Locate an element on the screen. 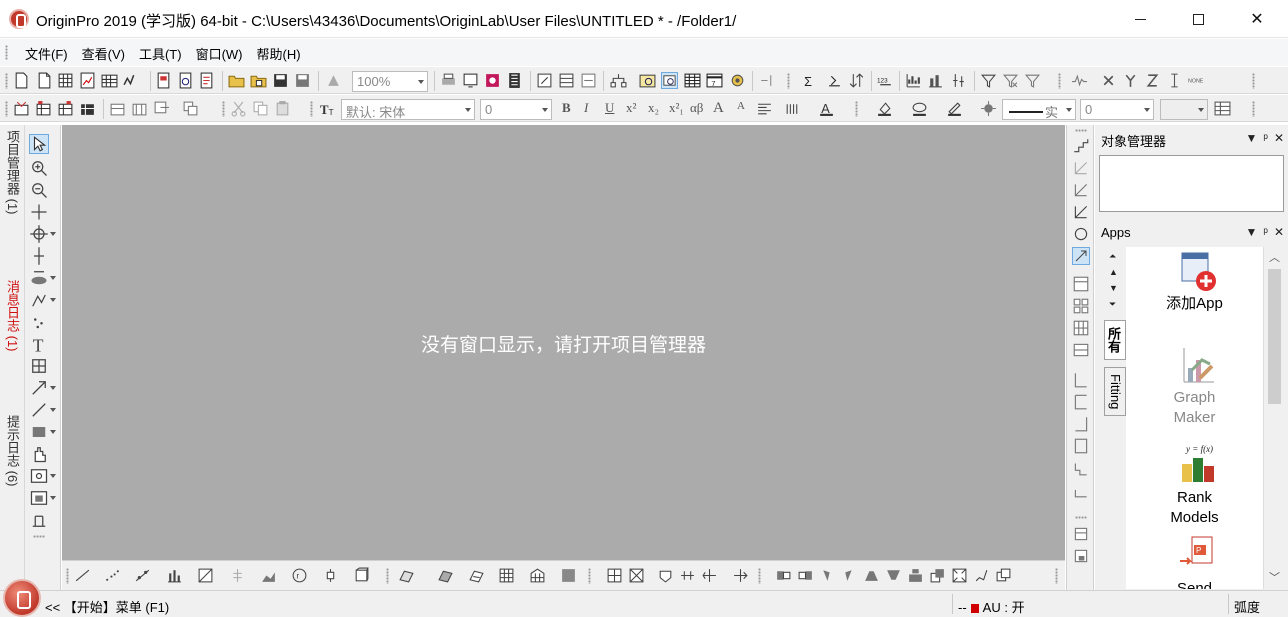 This screenshot has width=1288, height=617. origin-logo-icon is located at coordinates (19, 19).